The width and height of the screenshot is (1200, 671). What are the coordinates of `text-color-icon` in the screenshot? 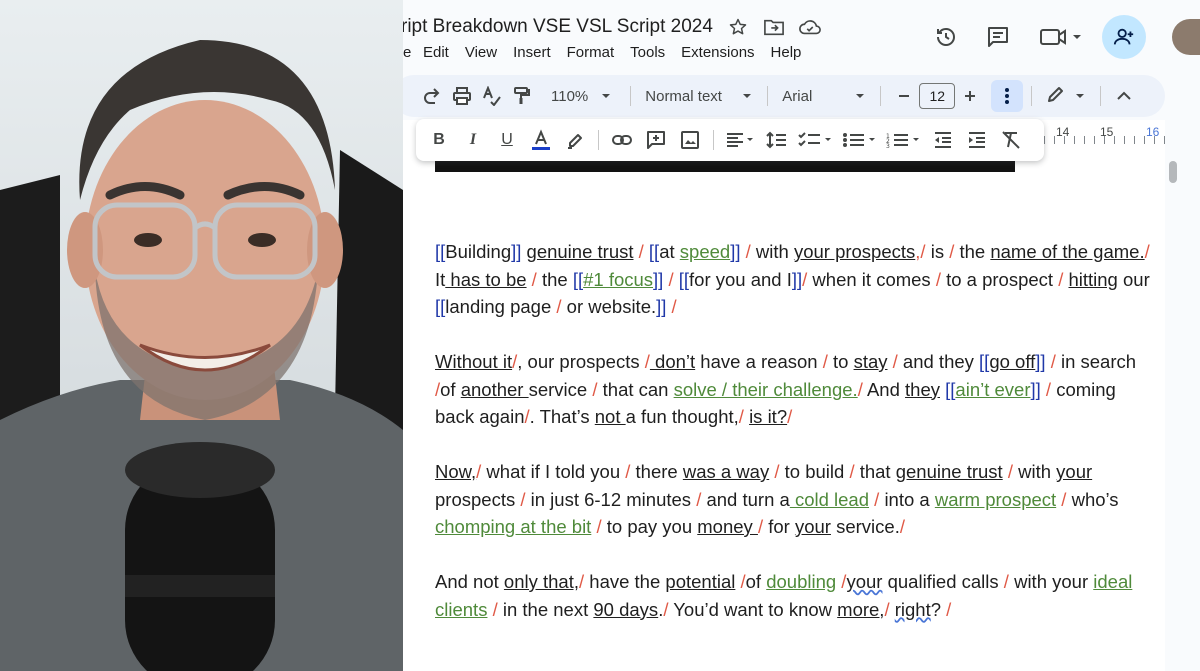 It's located at (541, 140).